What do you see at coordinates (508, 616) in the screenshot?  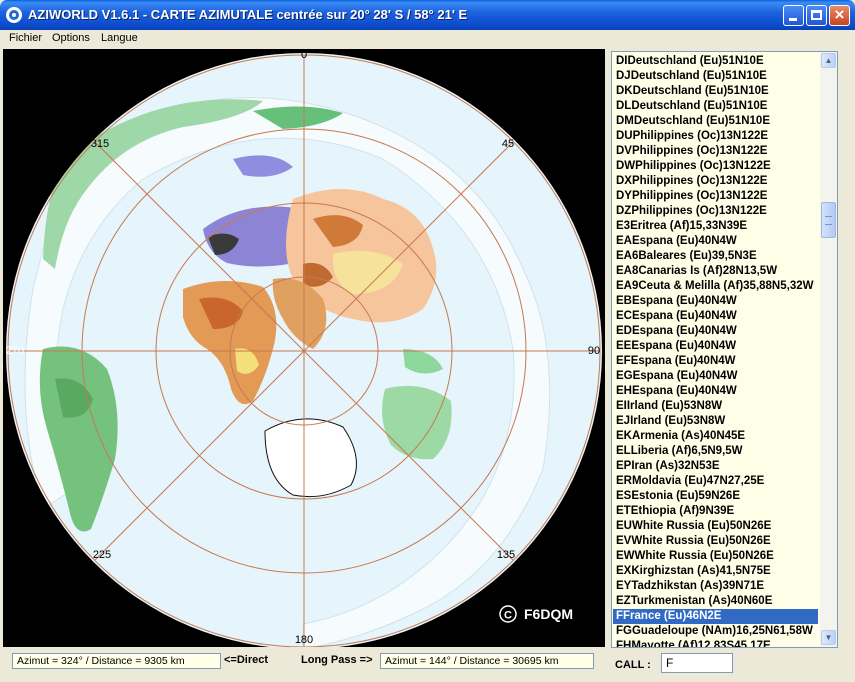 I see `copyright-icon: C` at bounding box center [508, 616].